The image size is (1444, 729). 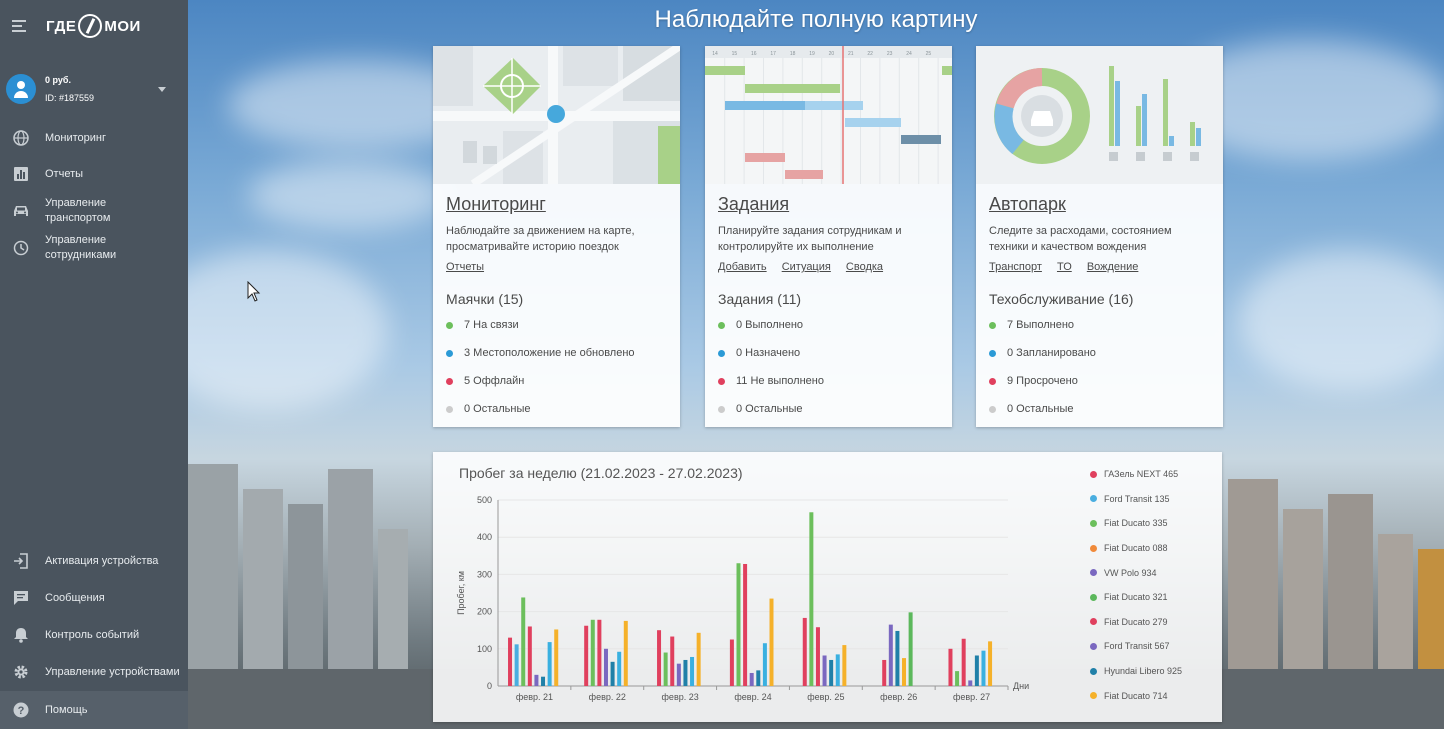 I want to click on stat-item: 5 Оффлайн, so click(x=556, y=381).